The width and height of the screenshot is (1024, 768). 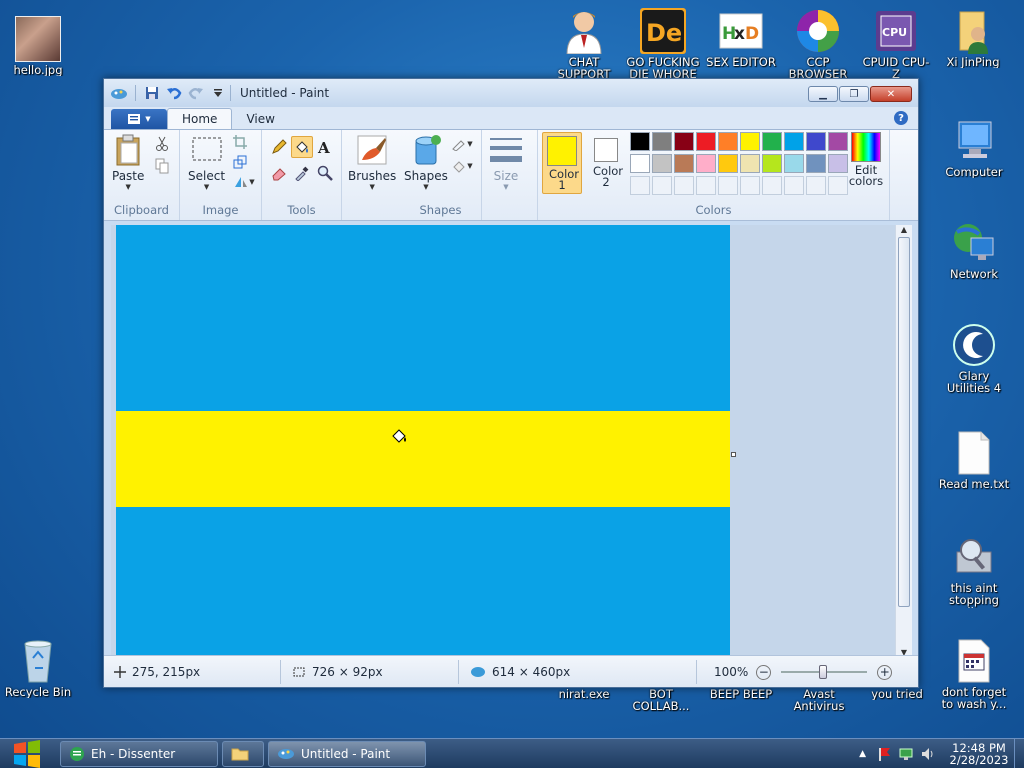 I want to click on outline-button: ▼, so click(x=462, y=144).